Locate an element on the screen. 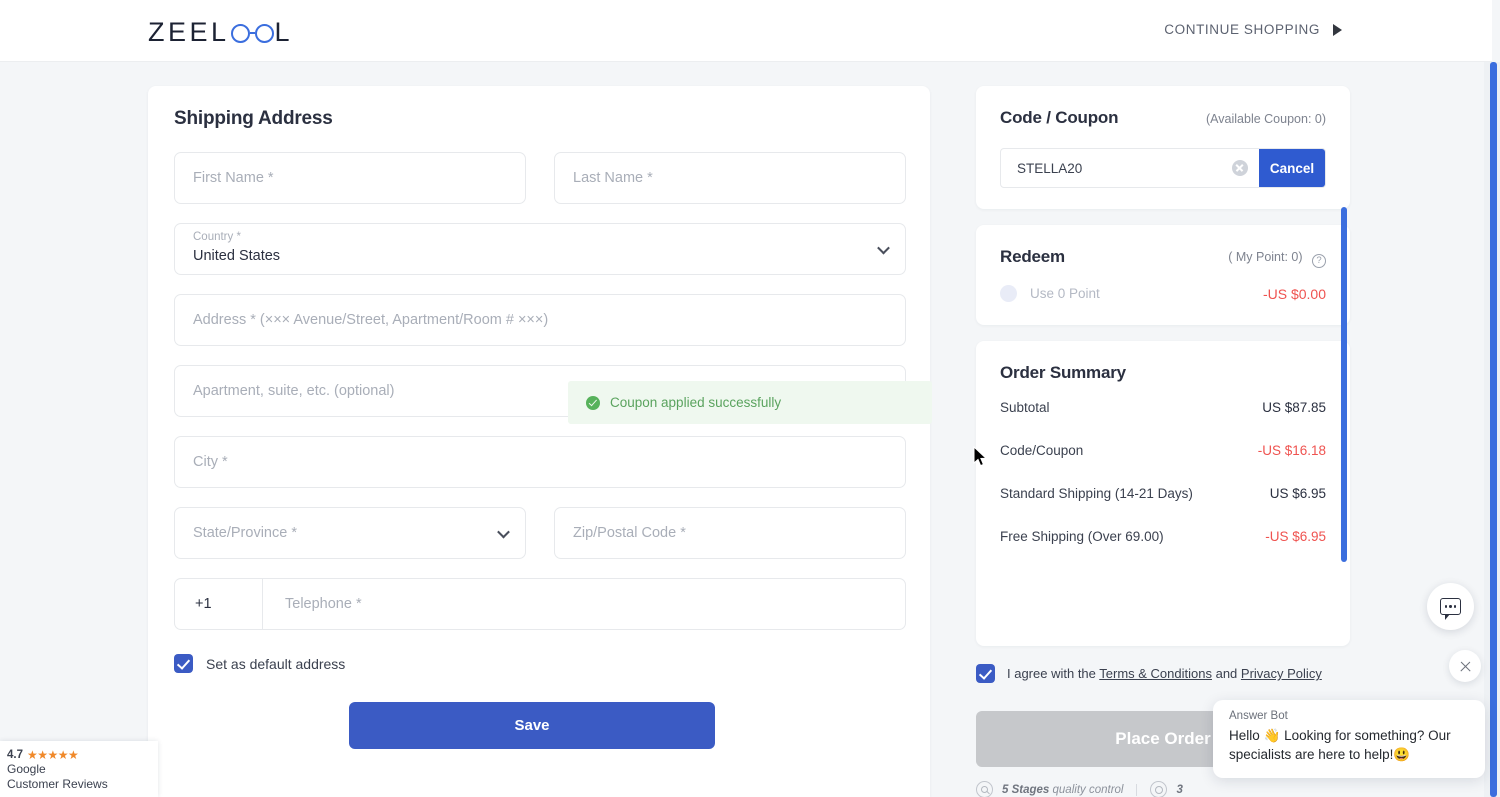  privacy-policy-link: Privacy Policy is located at coordinates (1281, 673).